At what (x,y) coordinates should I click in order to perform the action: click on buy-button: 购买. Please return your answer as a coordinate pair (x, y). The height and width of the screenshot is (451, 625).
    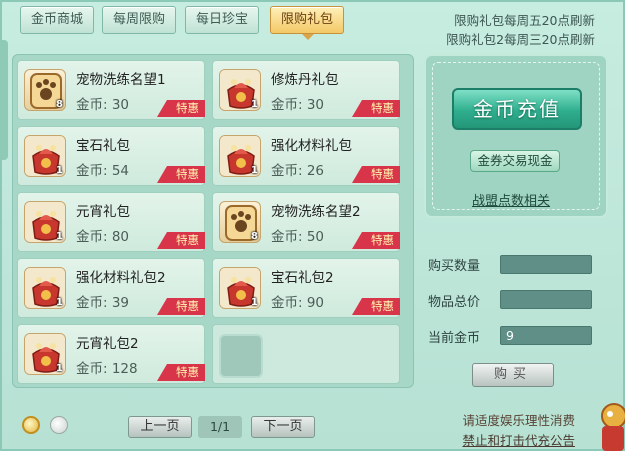
    Looking at the image, I should click on (513, 375).